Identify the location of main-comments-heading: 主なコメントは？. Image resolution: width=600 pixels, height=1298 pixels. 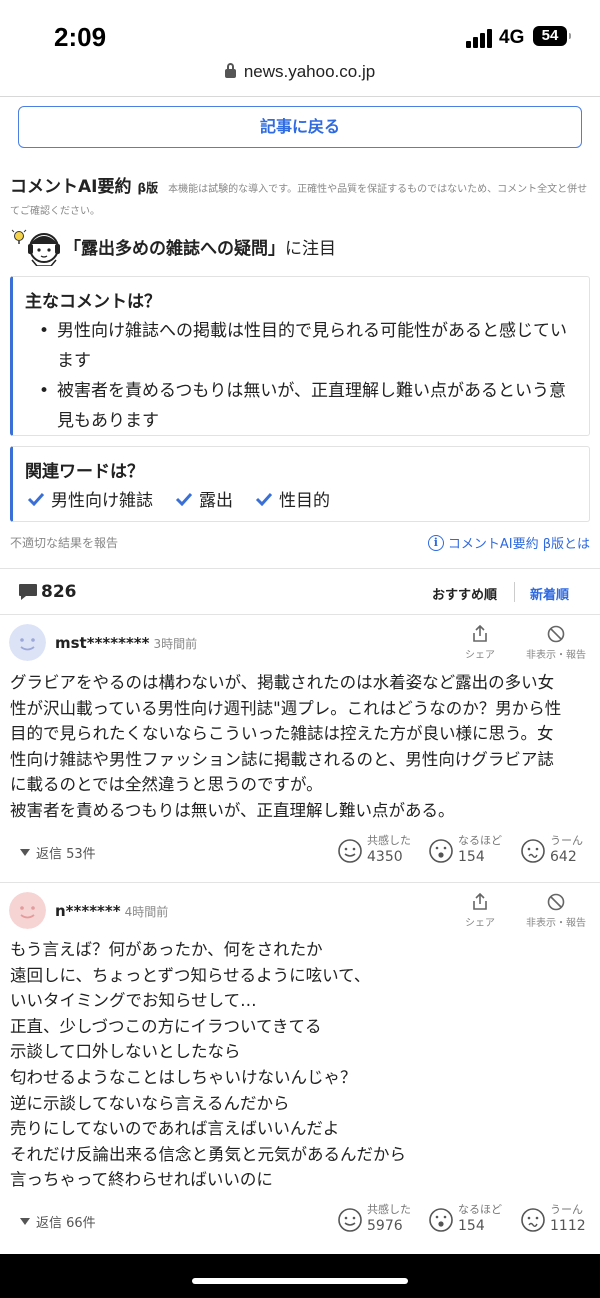
(93, 302).